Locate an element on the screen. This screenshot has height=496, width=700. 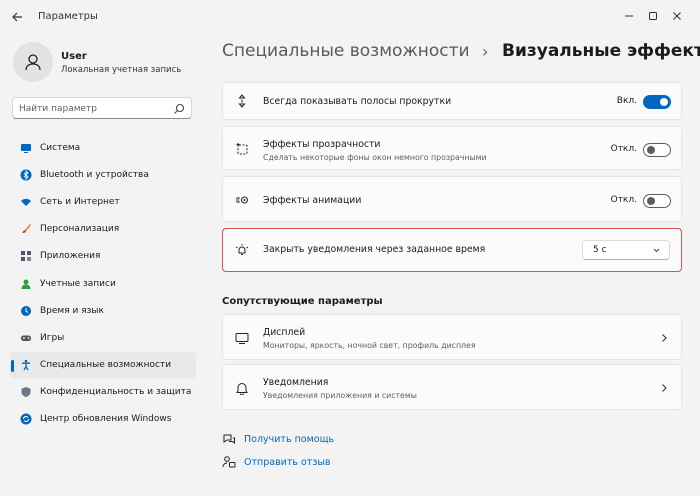
minimize-button is located at coordinates (629, 16).